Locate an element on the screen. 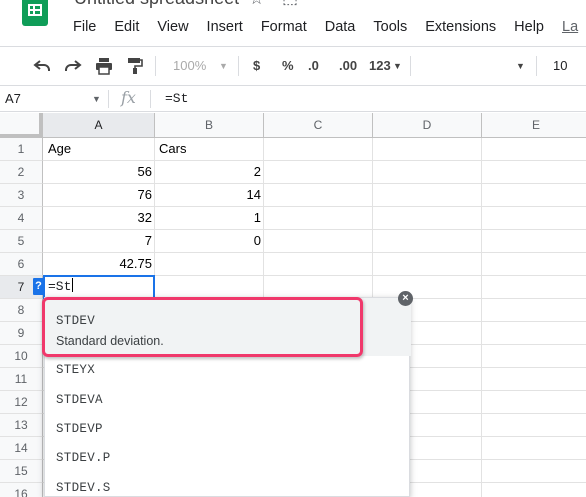 The width and height of the screenshot is (586, 497). increase-decimals-button: .00 is located at coordinates (348, 66).